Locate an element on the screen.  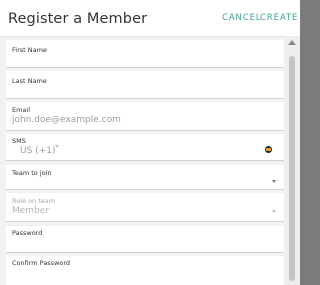
role-label: Role on team is located at coordinates (34, 201).